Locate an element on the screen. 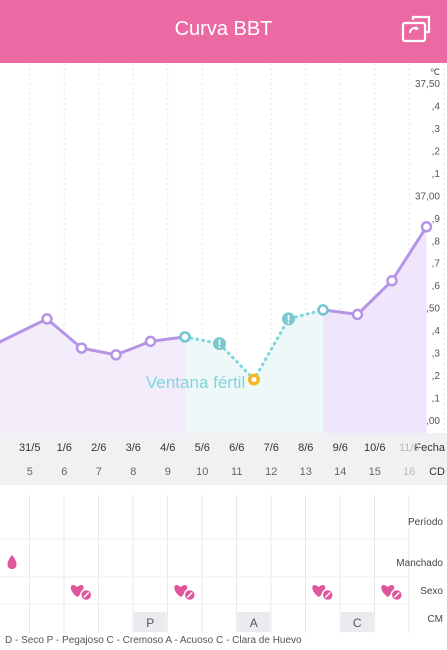 Image resolution: width=447 pixels, height=650 pixels. date-cell: 7/6 is located at coordinates (271, 448).